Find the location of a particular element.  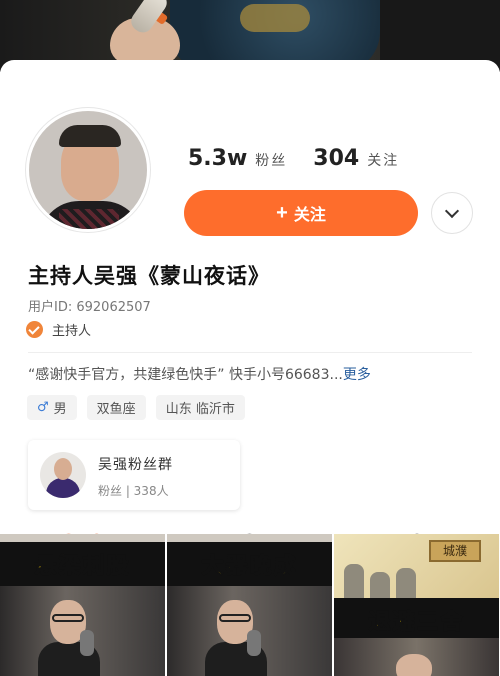

fan-group-avatar-face is located at coordinates (63, 469).